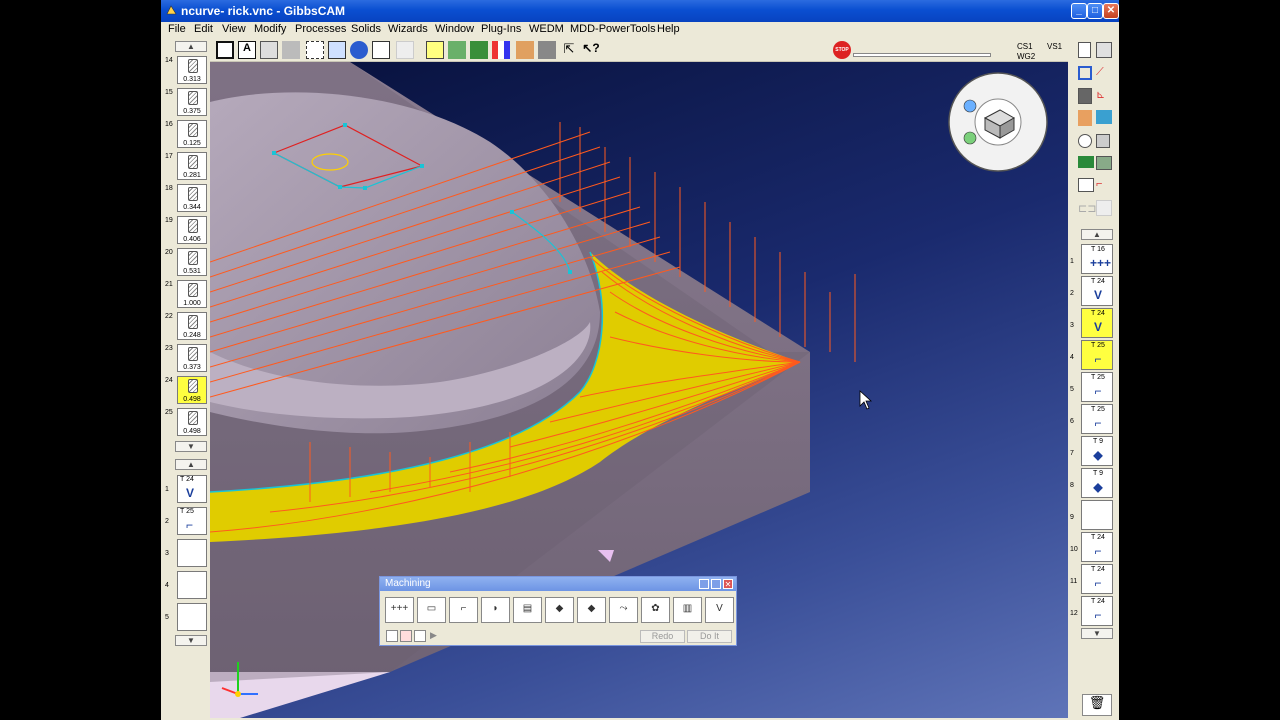 This screenshot has width=1280, height=720. Describe the element at coordinates (408, 29) in the screenshot. I see `menu-wizards: Wizards` at that location.